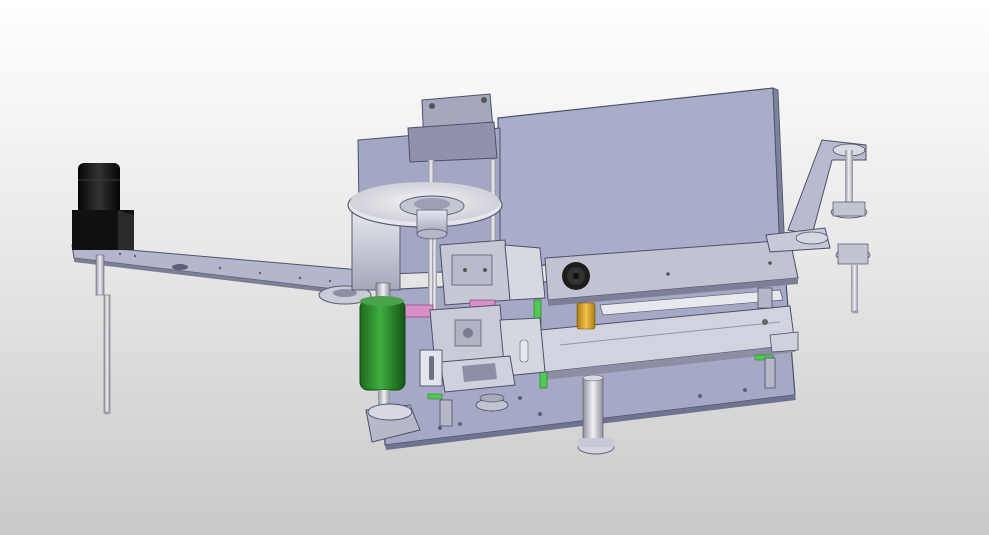 Image resolution: width=989 pixels, height=535 pixels. Describe the element at coordinates (586, 316) in the screenshot. I see `gold-coupler` at that location.